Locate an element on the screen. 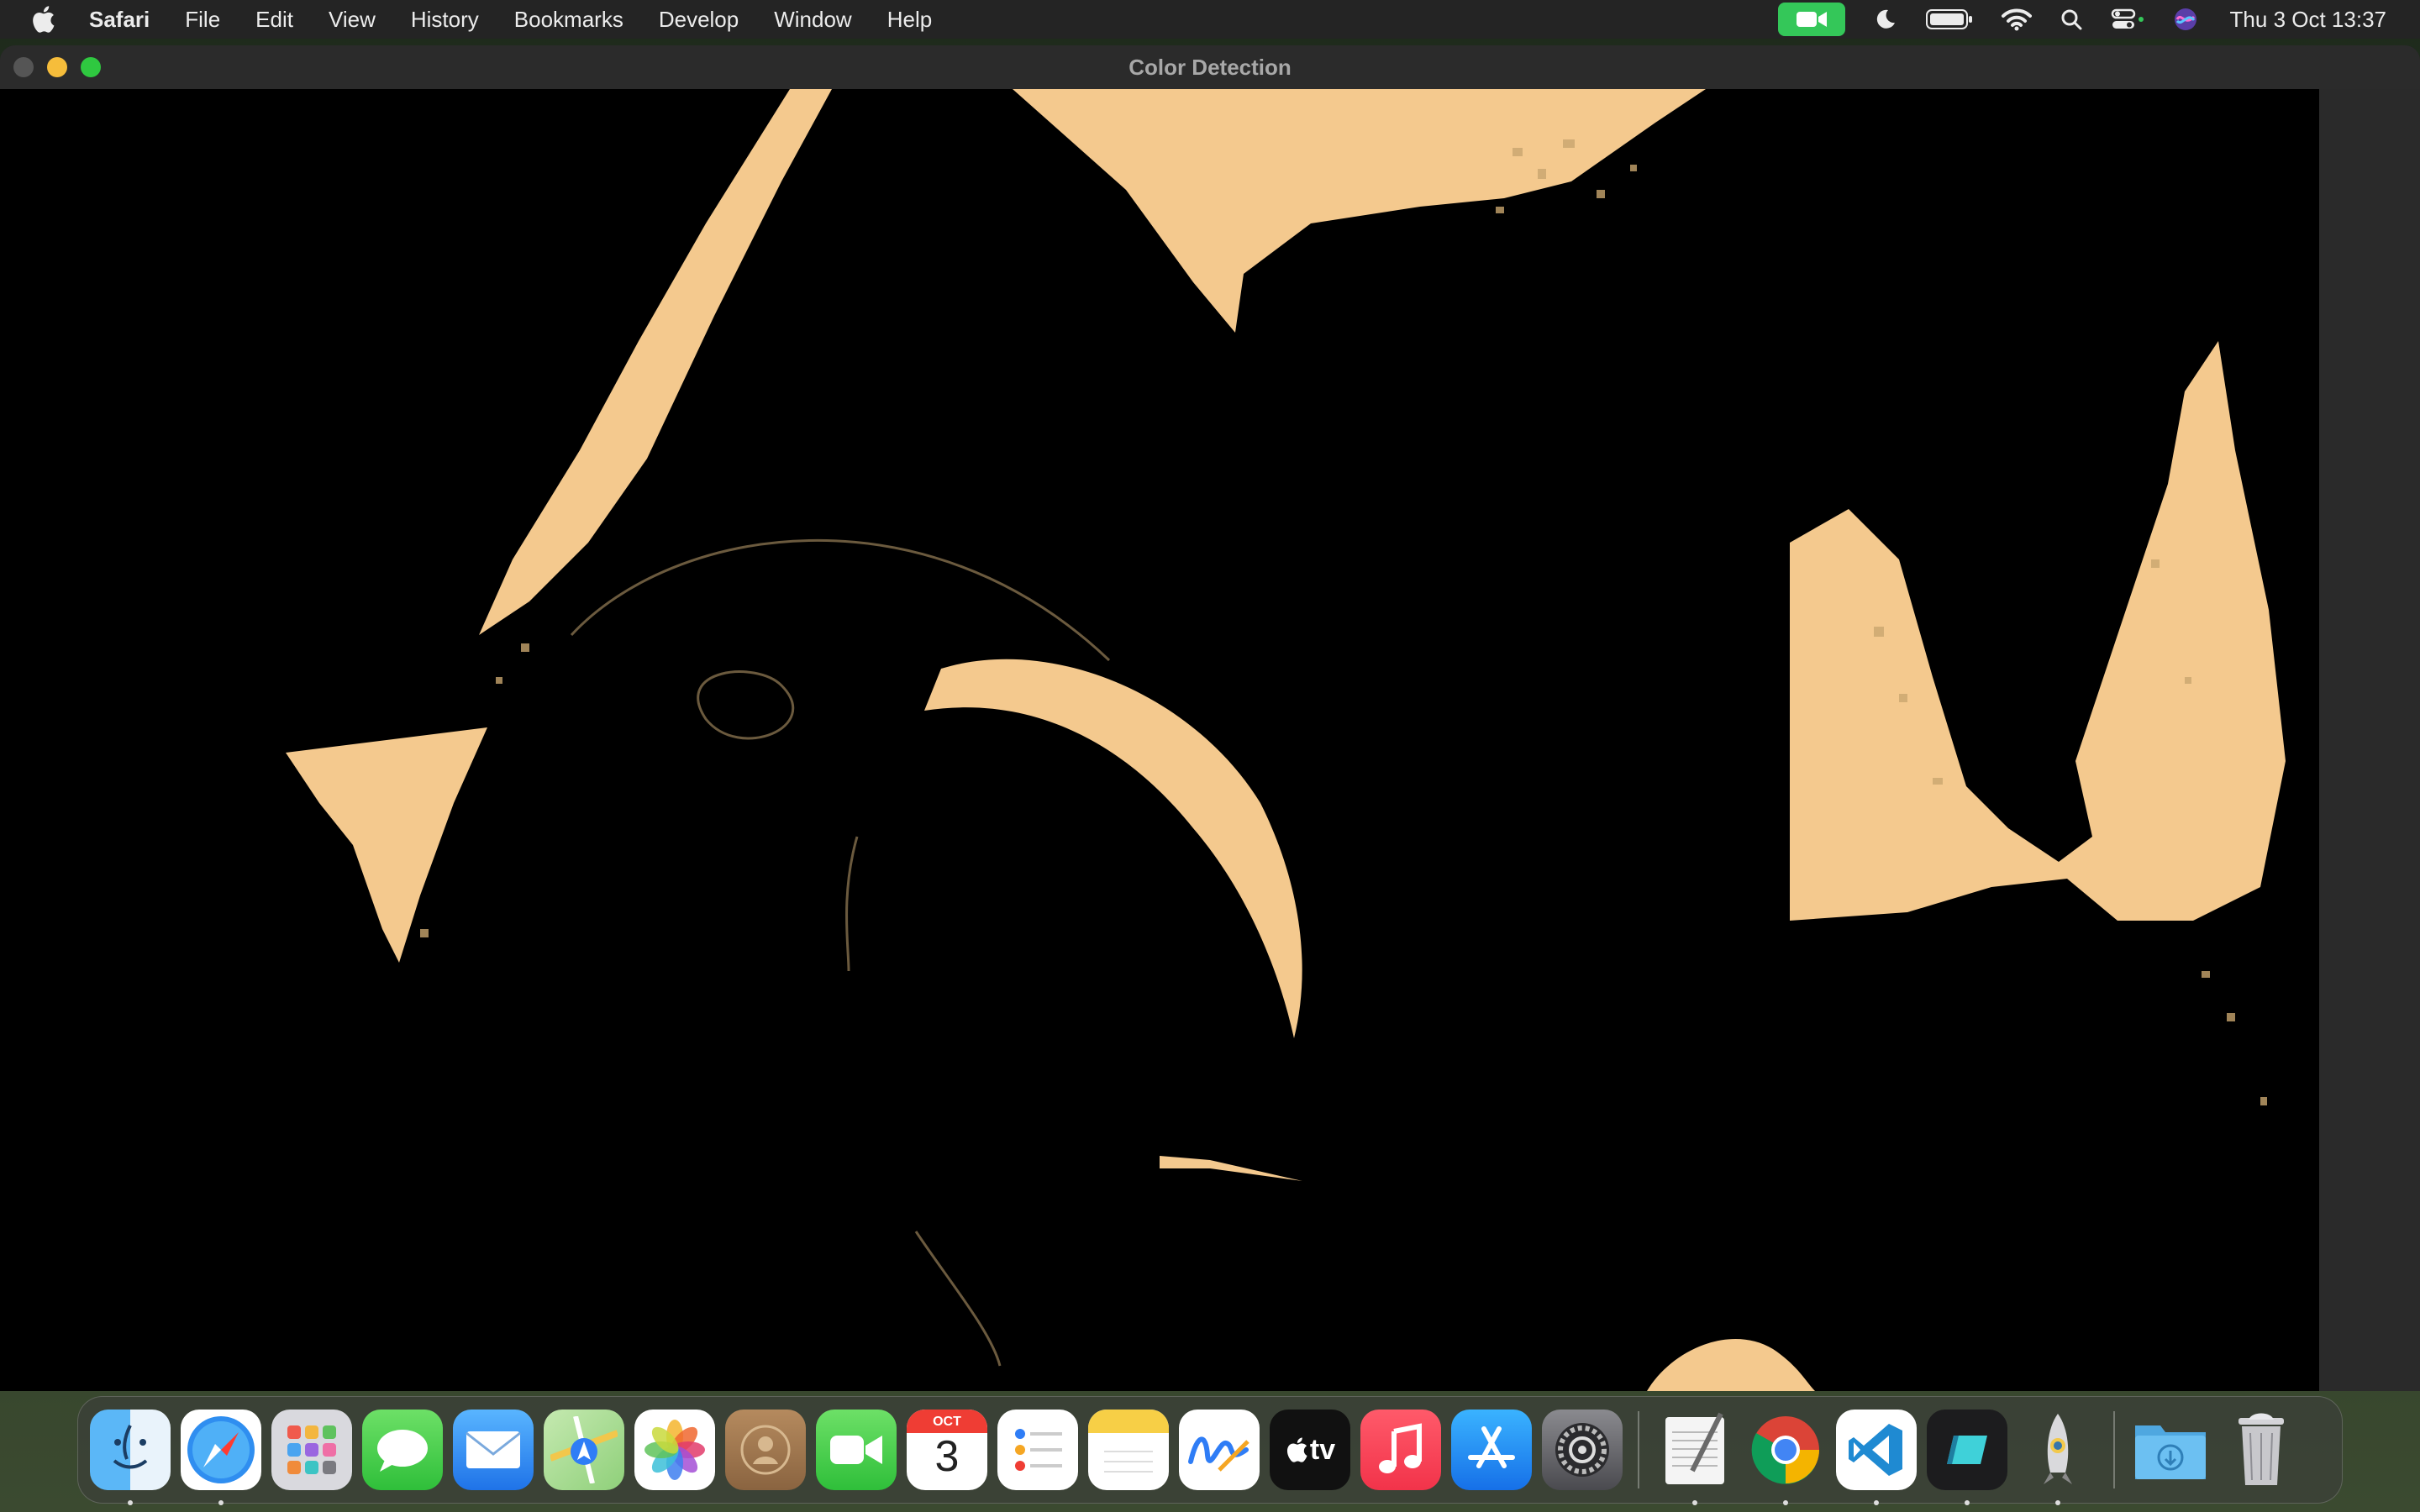 The height and width of the screenshot is (1512, 2420). dock-separator is located at coordinates (1638, 1449).